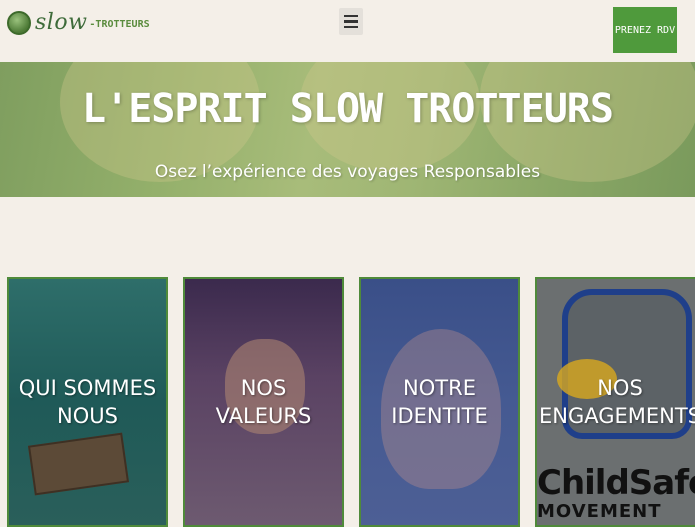 The image size is (695, 527). I want to click on hero-title: L'ESPRIT SLOW TROTTEURS, so click(348, 109).